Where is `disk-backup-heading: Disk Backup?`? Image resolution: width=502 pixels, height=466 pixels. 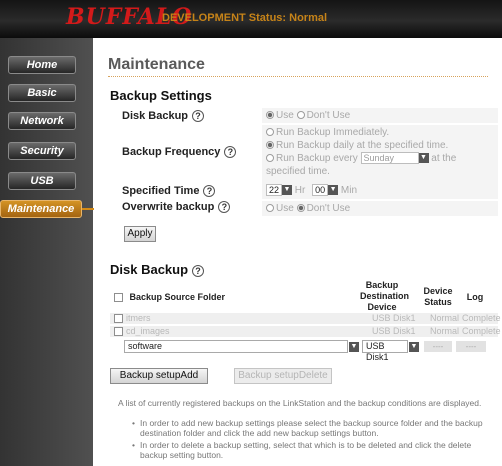 disk-backup-heading: Disk Backup? is located at coordinates (157, 269).